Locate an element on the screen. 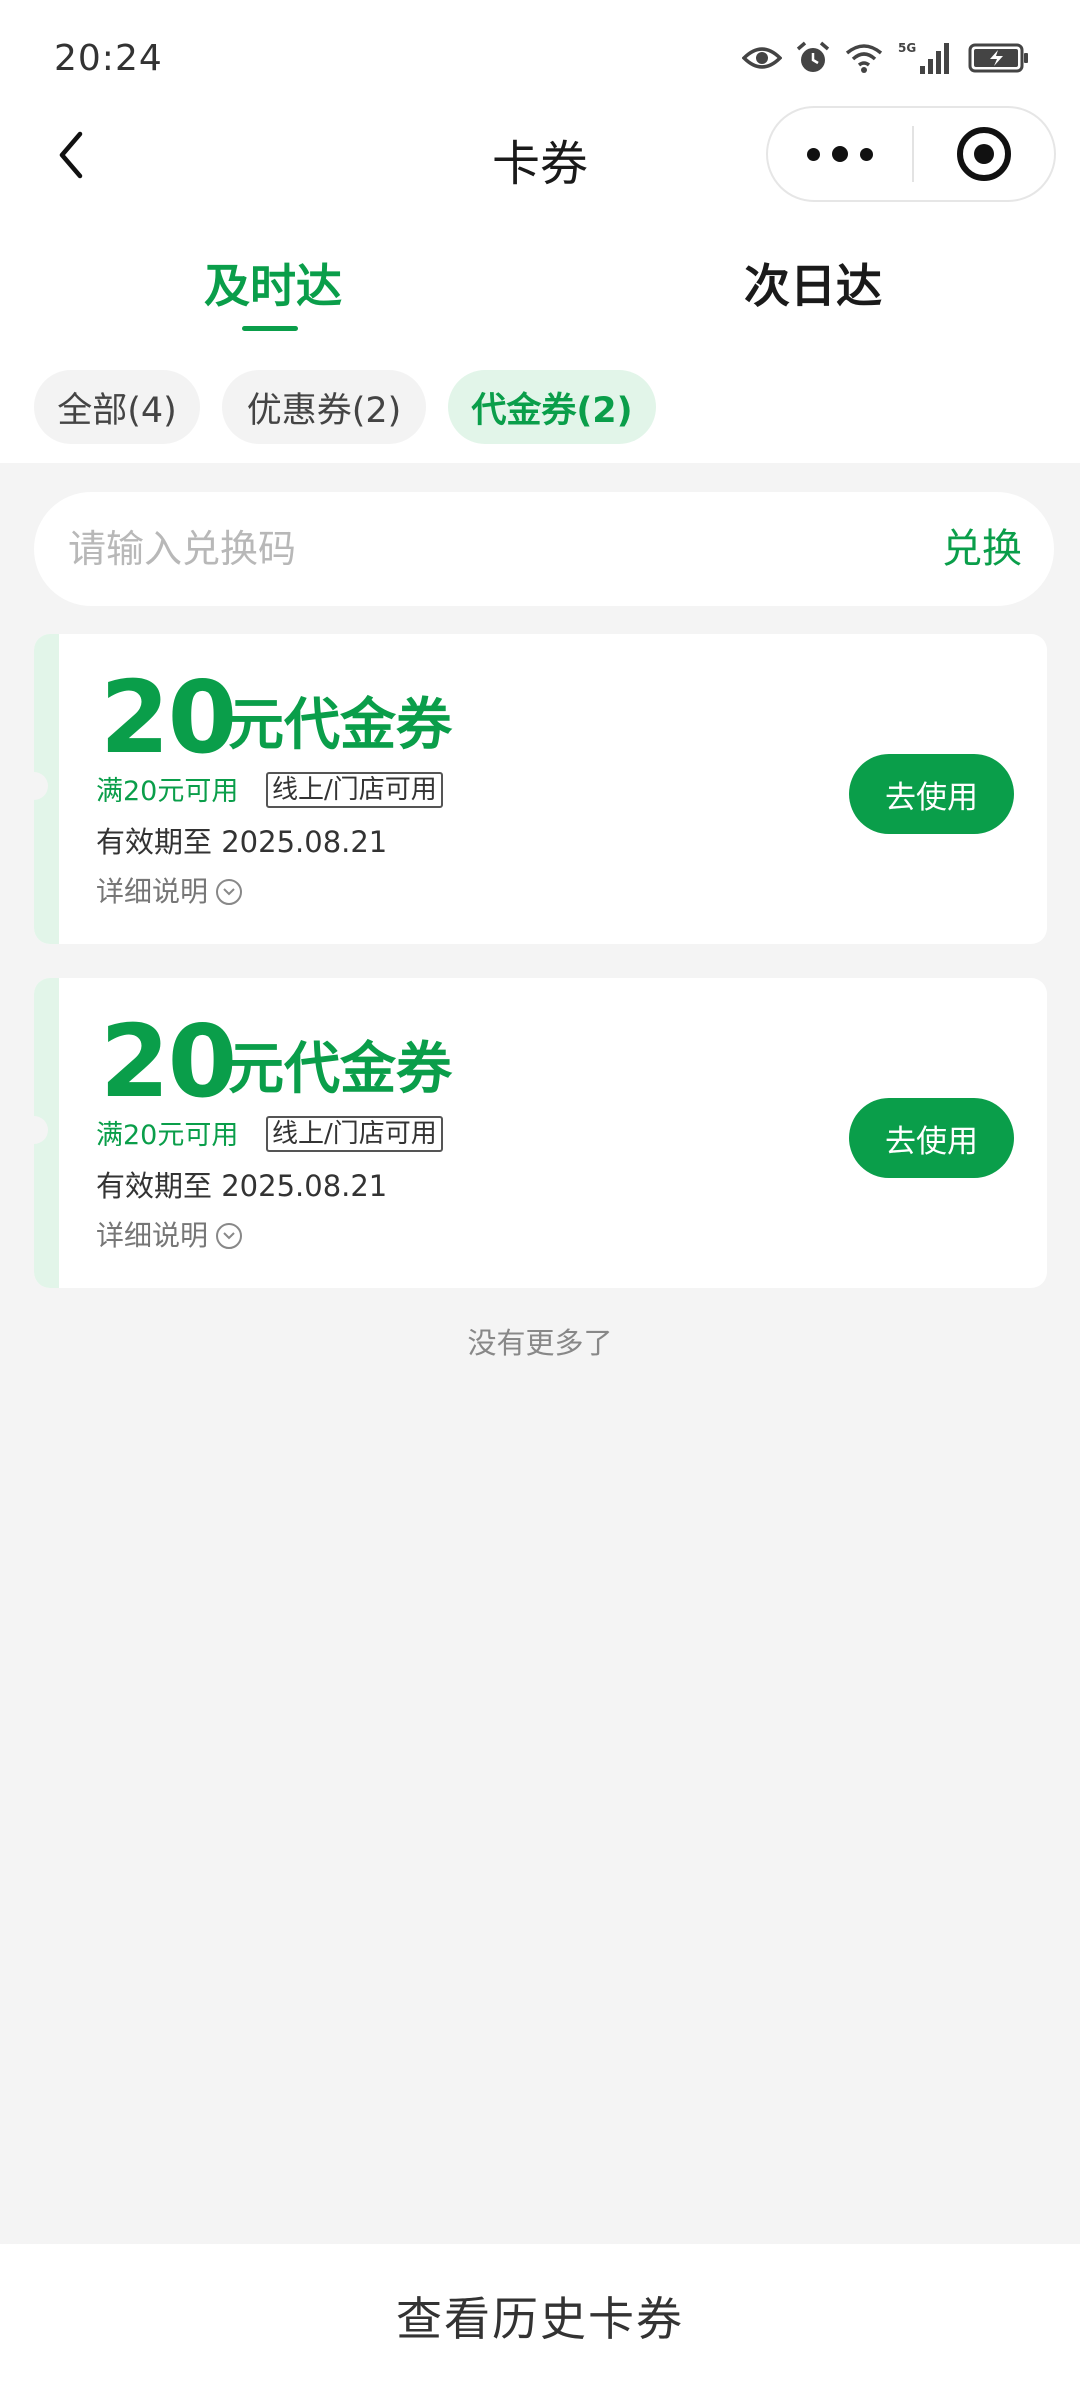  tab-instant-delivery: 及时达 is located at coordinates (273, 283).